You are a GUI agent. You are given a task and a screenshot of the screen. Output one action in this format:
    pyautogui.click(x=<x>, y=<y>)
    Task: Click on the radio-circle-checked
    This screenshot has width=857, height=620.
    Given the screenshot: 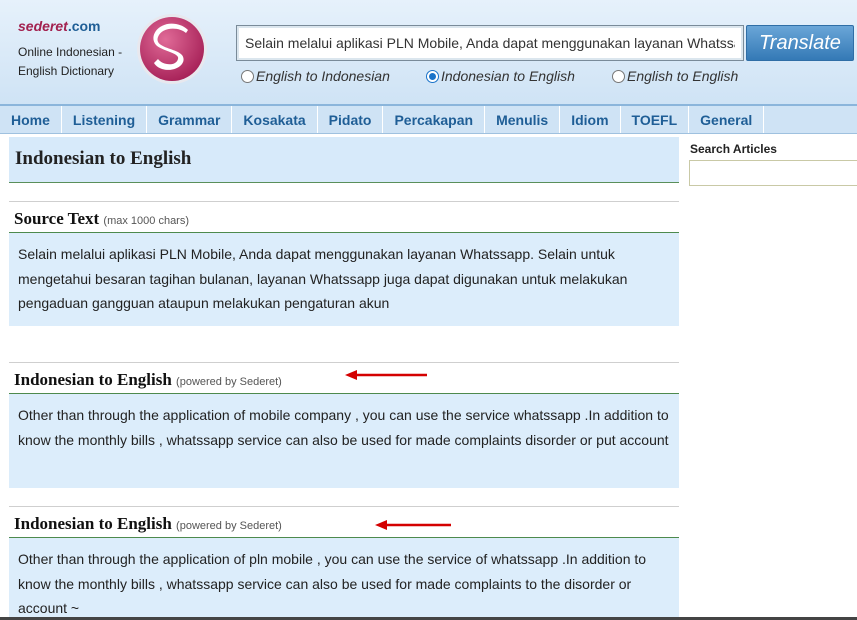 What is the action you would take?
    pyautogui.click(x=432, y=76)
    